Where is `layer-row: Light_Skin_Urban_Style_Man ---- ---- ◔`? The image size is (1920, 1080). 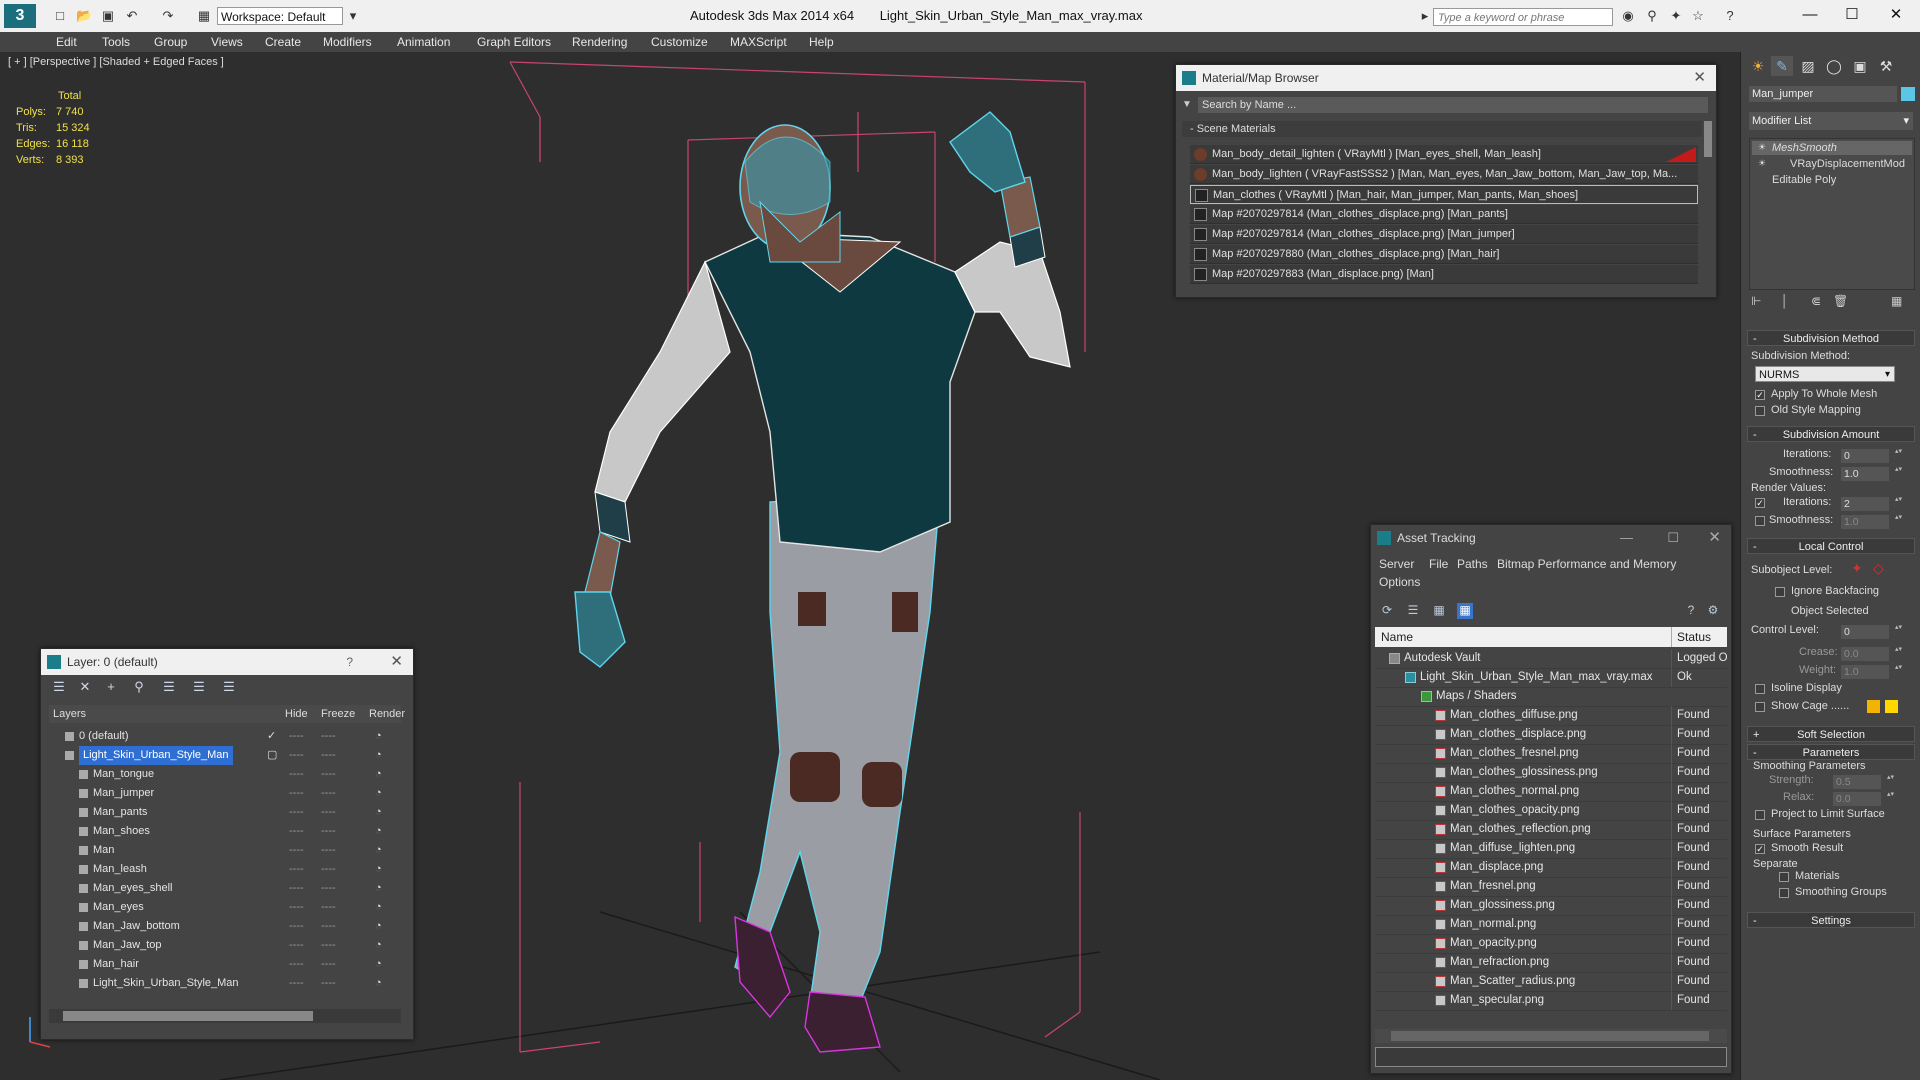 layer-row: Light_Skin_Urban_Style_Man ---- ---- ◔ is located at coordinates (225, 983).